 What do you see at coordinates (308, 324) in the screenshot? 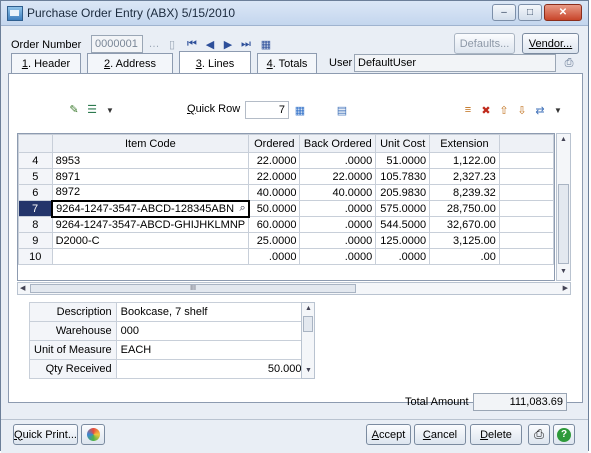
I see `detail-scroll-thumb` at bounding box center [308, 324].